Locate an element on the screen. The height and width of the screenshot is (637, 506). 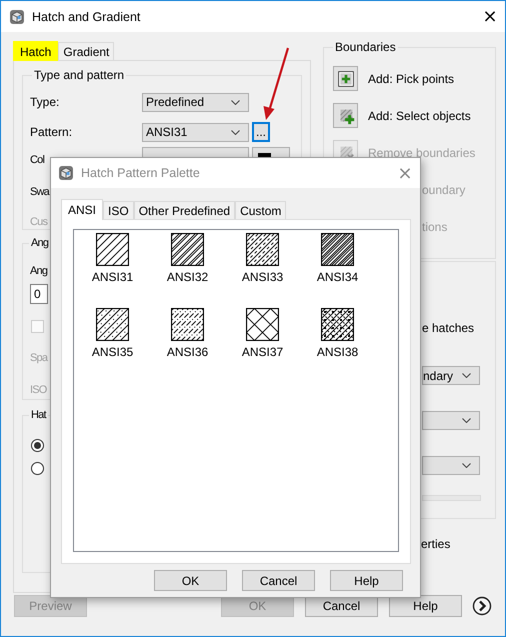
hatch-plus-icon is located at coordinates (345, 79).